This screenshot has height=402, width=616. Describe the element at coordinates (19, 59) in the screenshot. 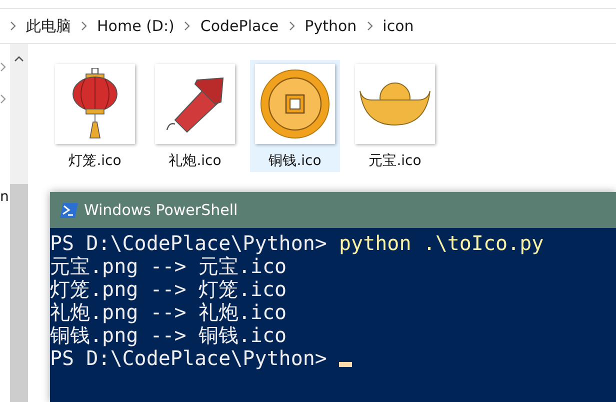

I see `scroll-up-icon` at that location.